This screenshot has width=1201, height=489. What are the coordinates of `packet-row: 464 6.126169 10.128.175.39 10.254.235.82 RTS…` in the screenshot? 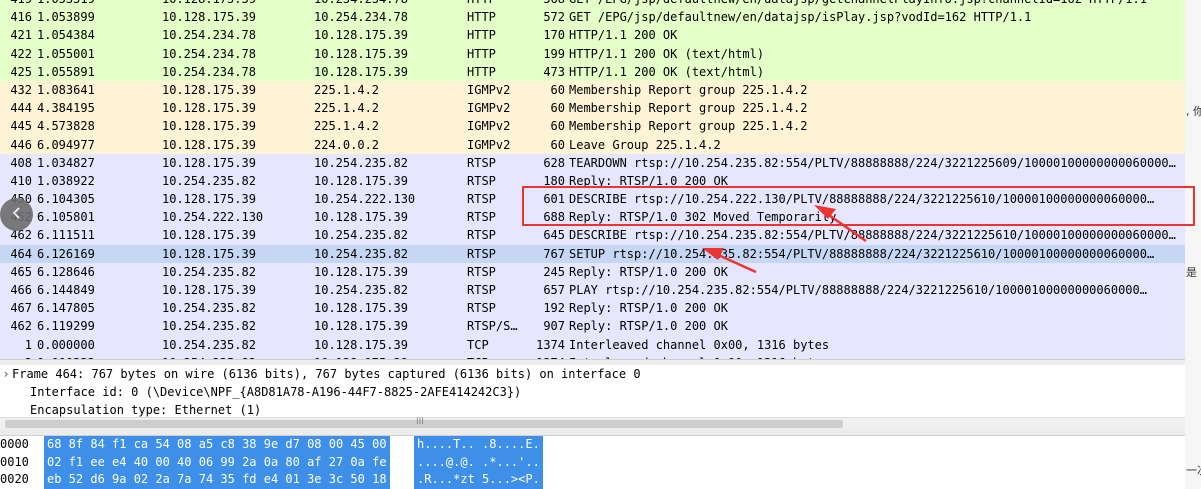 It's located at (592, 253).